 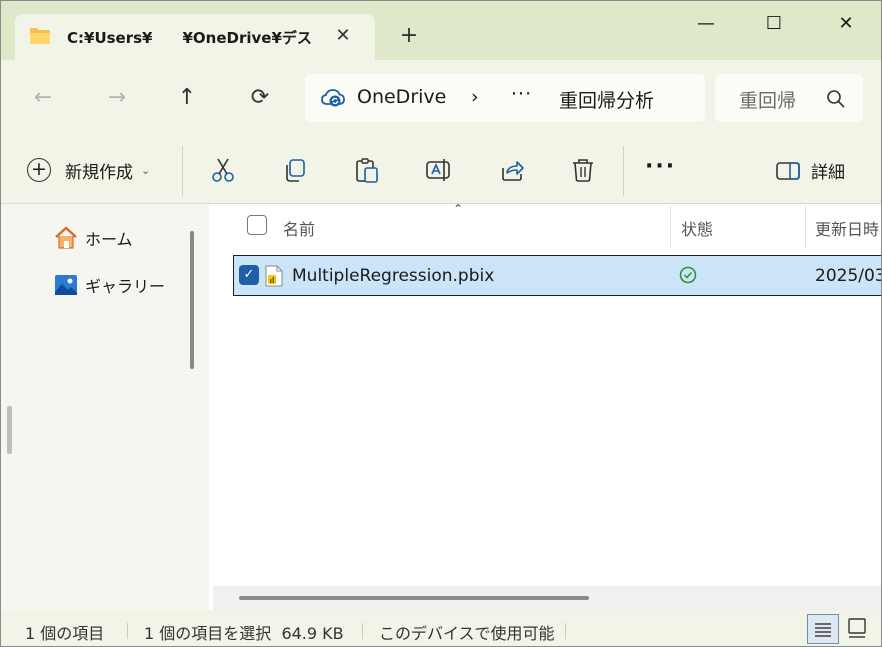 What do you see at coordinates (505, 98) in the screenshot?
I see `address-bar: OneDrive › ··· 重回帰分析` at bounding box center [505, 98].